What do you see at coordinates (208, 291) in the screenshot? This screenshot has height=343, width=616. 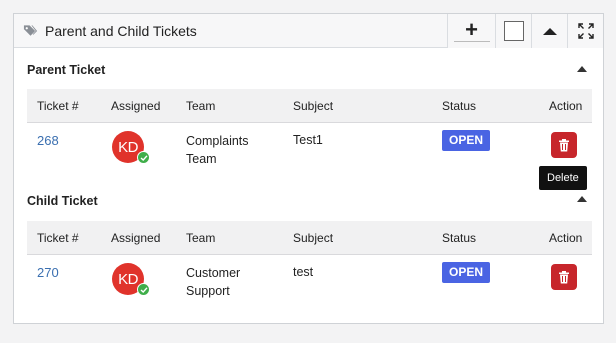 I see `team-line-2: Support` at bounding box center [208, 291].